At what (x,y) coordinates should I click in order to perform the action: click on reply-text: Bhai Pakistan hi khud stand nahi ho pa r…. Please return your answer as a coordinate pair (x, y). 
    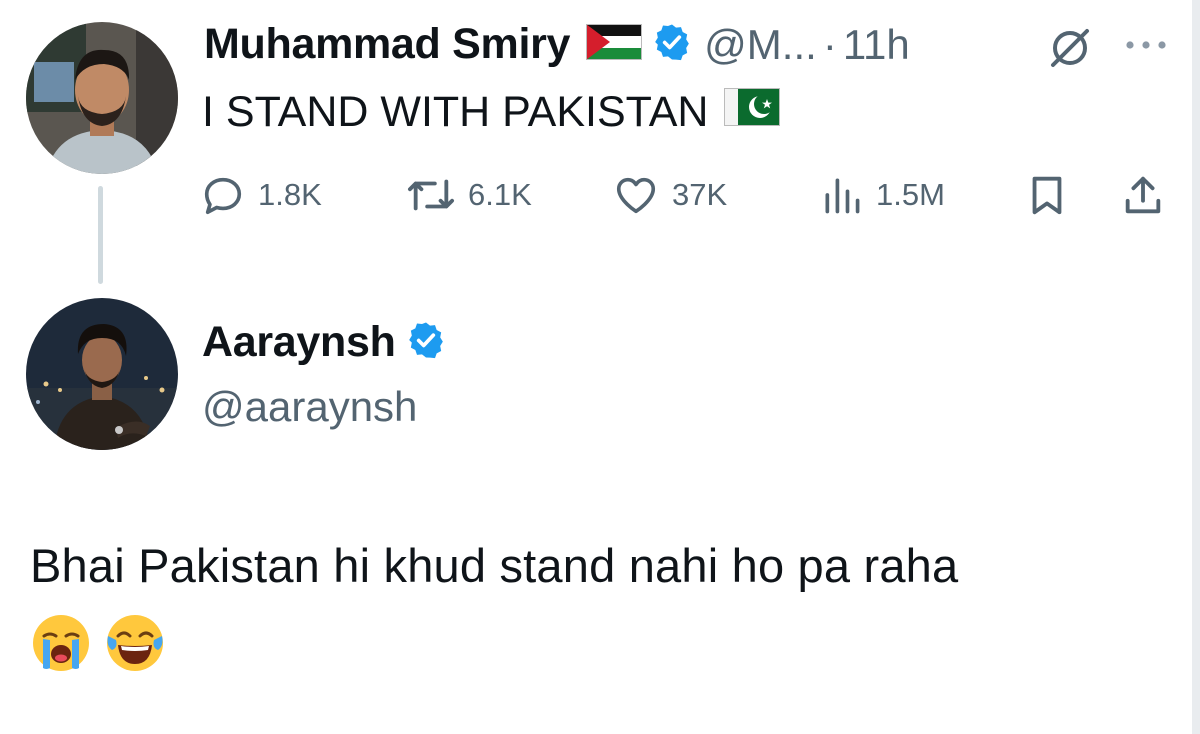
    Looking at the image, I should click on (494, 565).